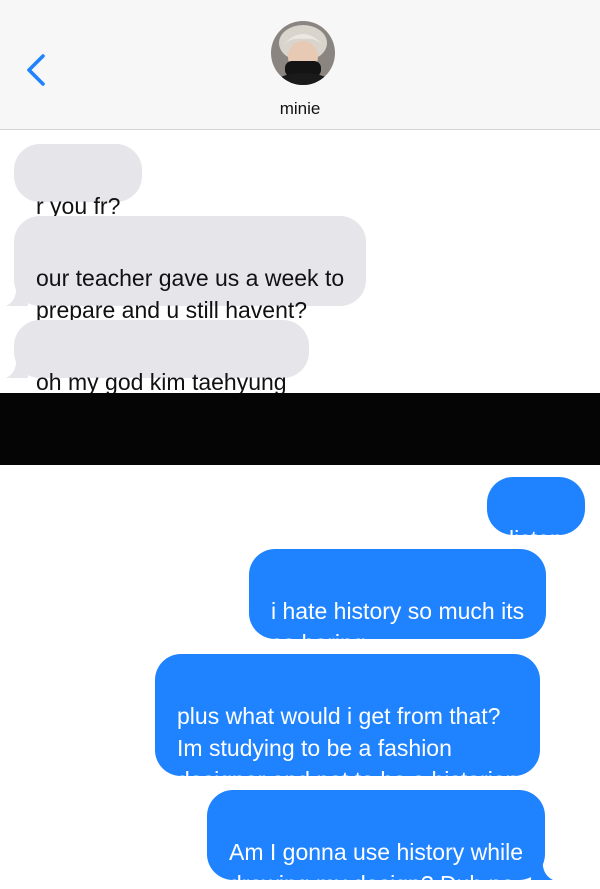 The height and width of the screenshot is (889, 600). I want to click on incoming-message-bubble: oh my god kim taehyung, so click(157, 357).